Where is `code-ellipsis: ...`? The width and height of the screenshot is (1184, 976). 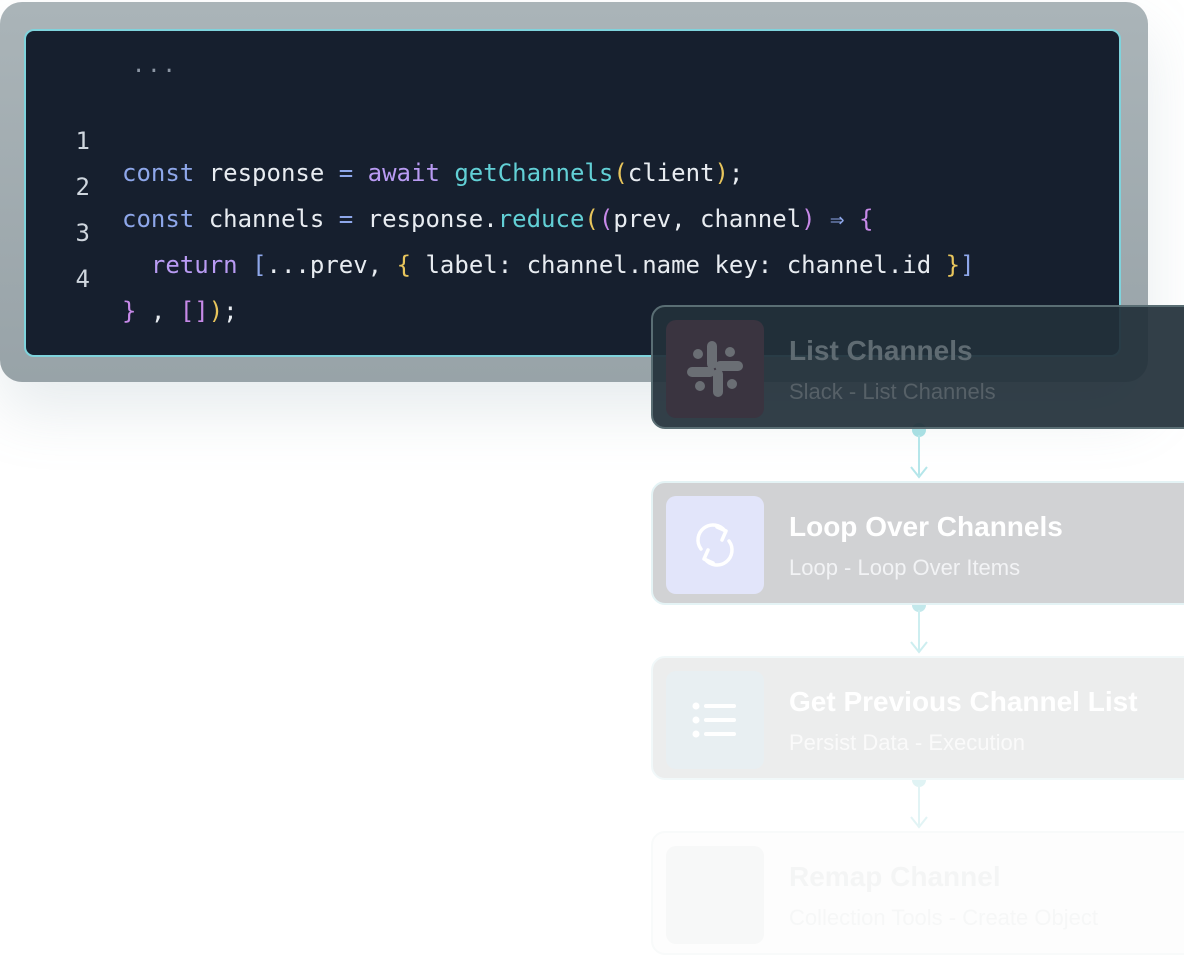
code-ellipsis: ... is located at coordinates (155, 65).